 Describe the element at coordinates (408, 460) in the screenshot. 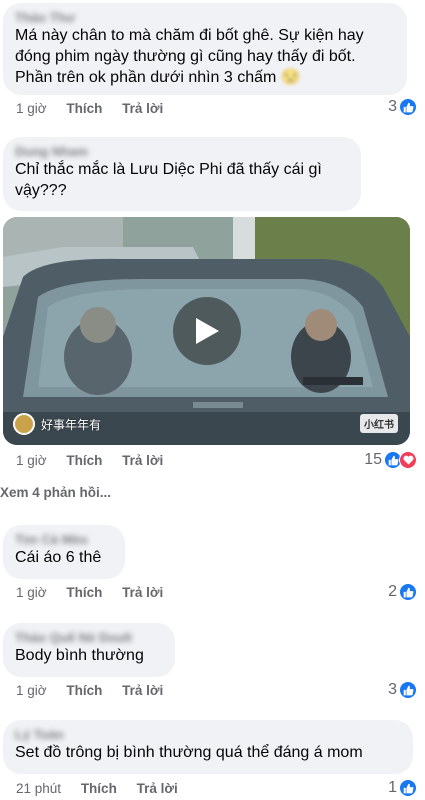

I see `heart-icon` at that location.